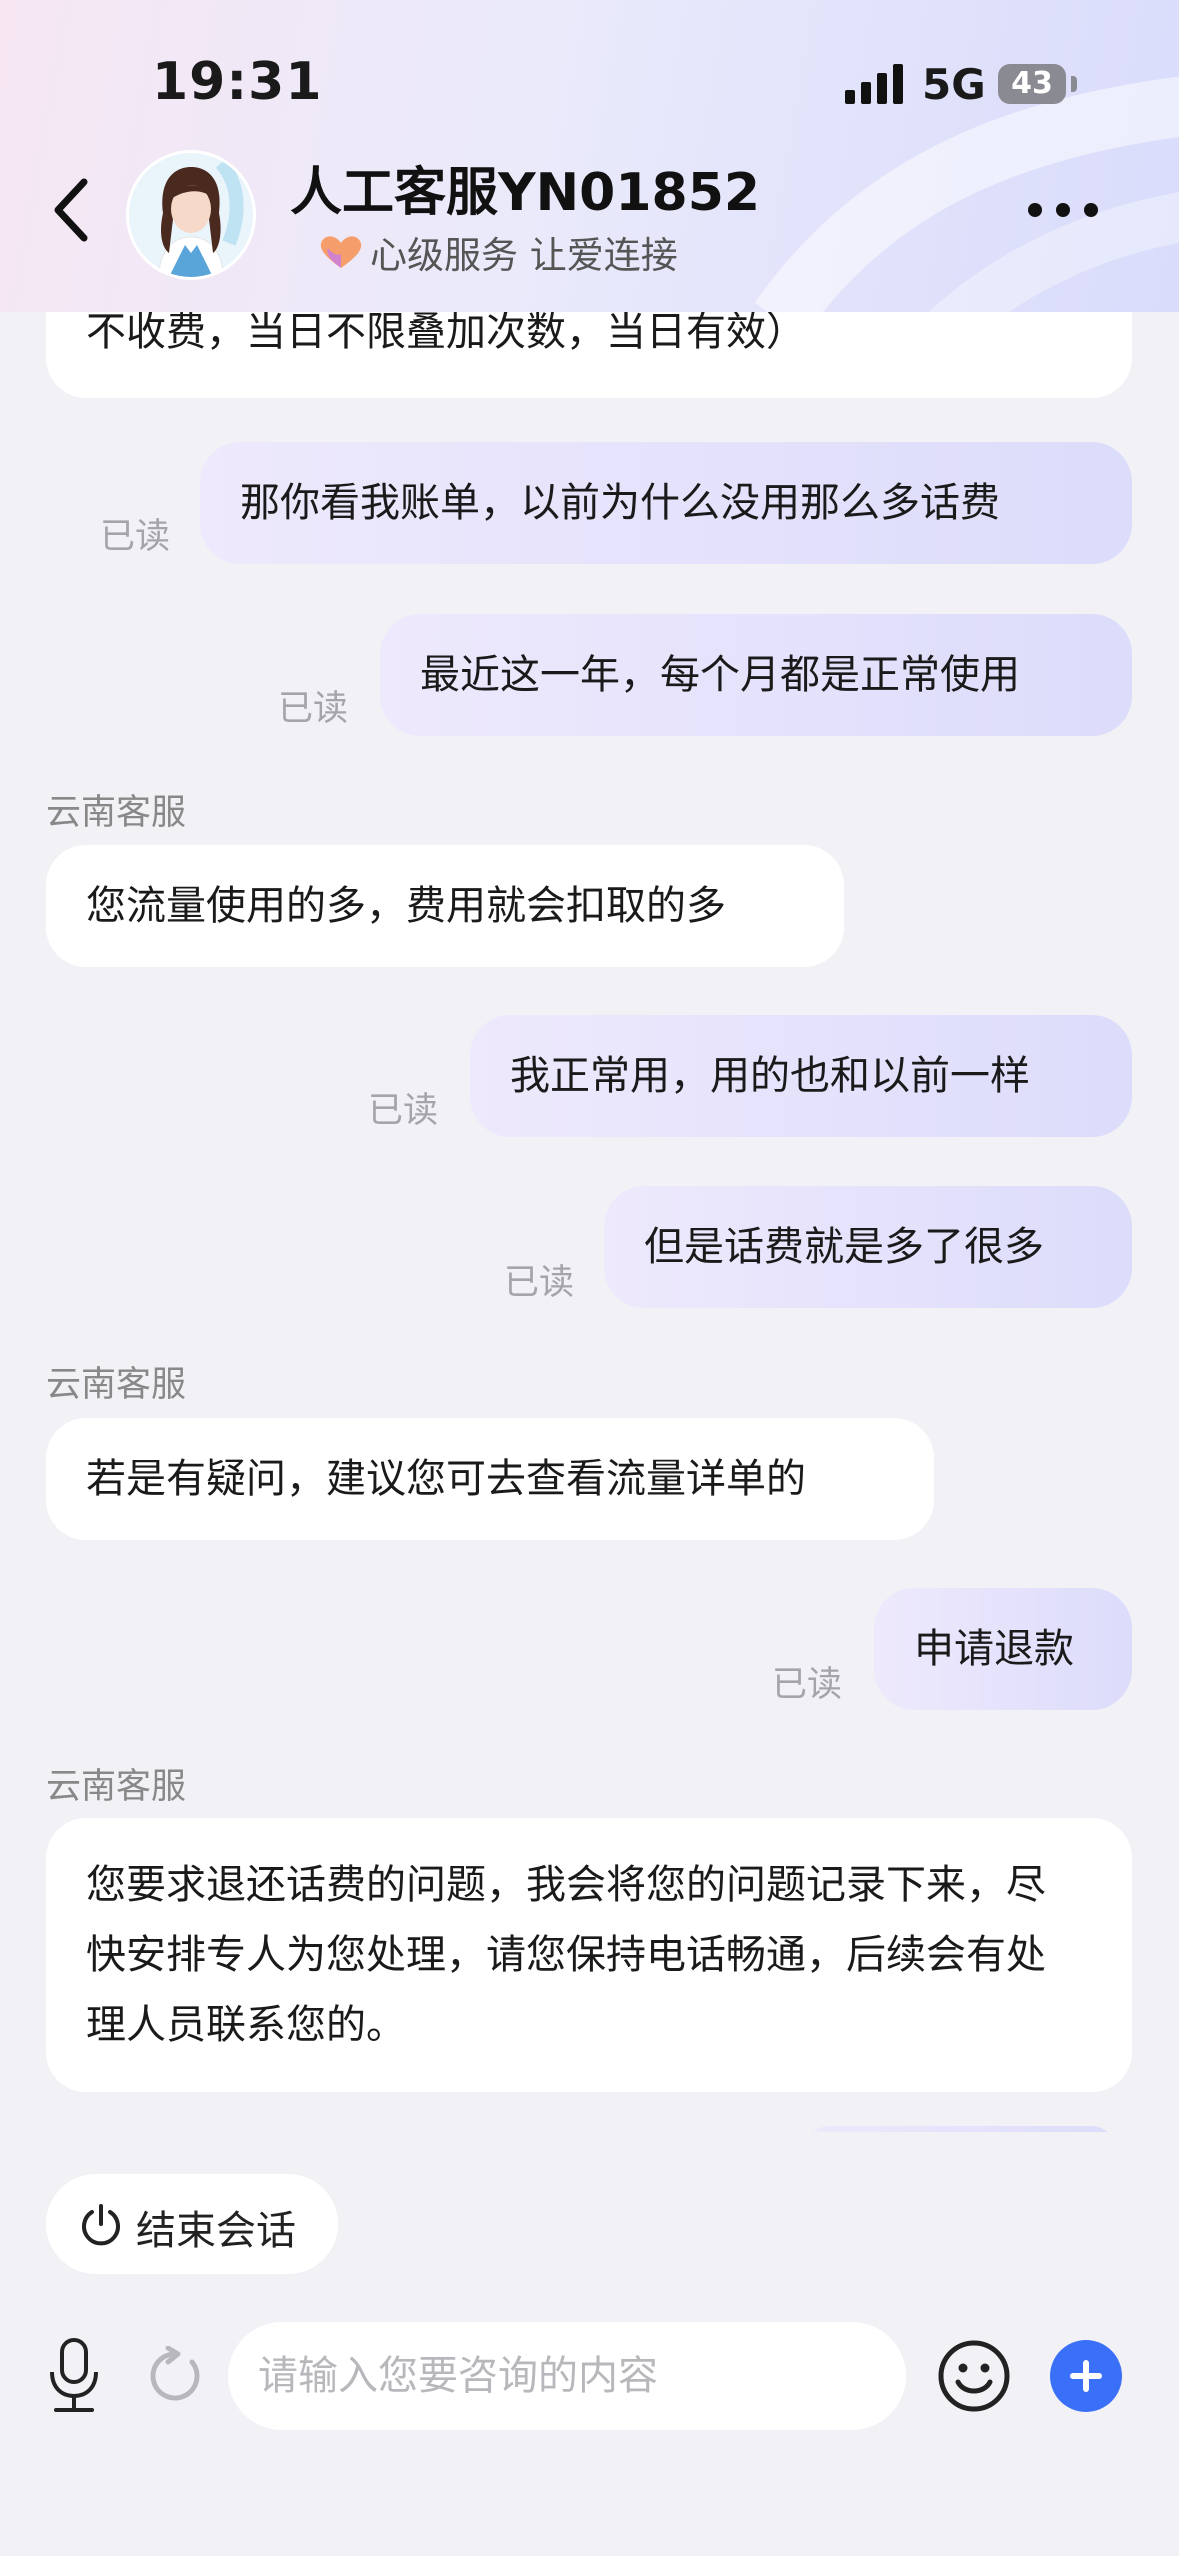 Image resolution: width=1179 pixels, height=2556 pixels. I want to click on message-text: 但是话费就是多了很多, so click(844, 1247).